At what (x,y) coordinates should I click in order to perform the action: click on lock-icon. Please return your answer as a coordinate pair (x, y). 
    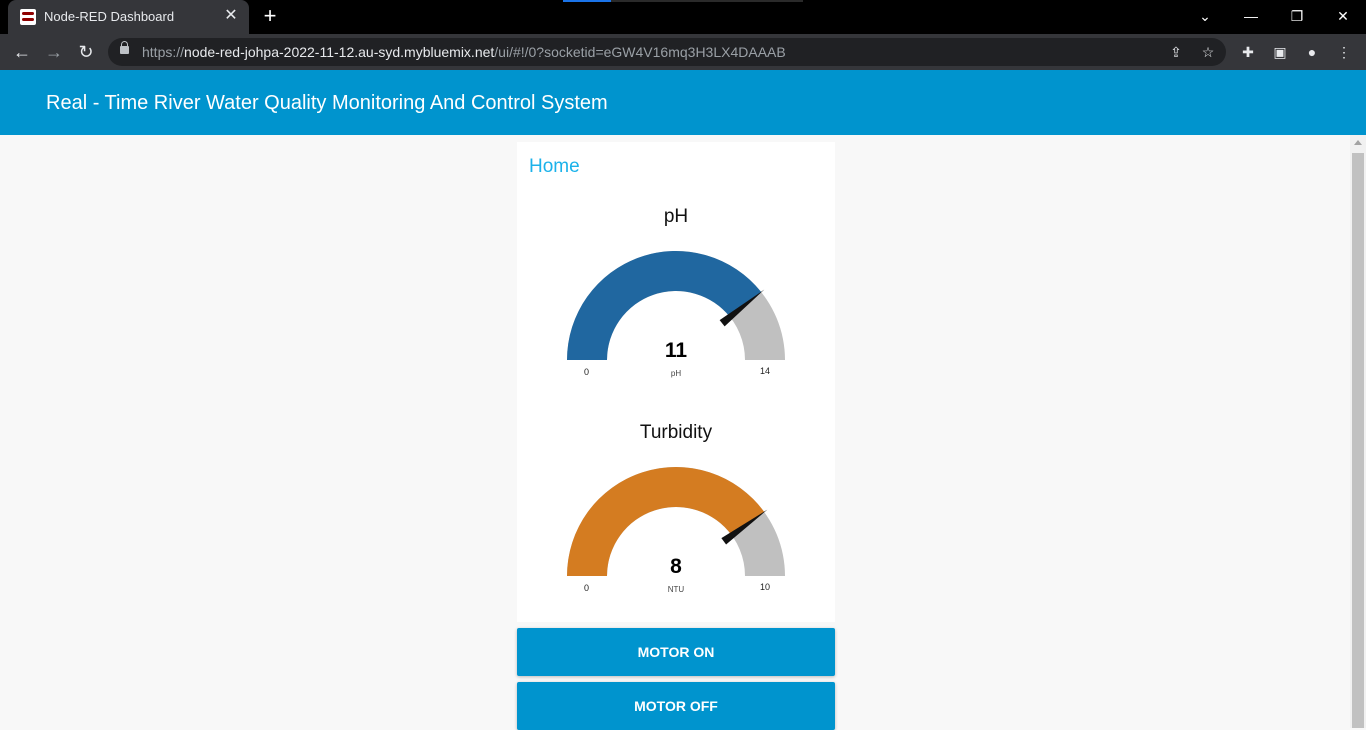
    Looking at the image, I should click on (124, 47).